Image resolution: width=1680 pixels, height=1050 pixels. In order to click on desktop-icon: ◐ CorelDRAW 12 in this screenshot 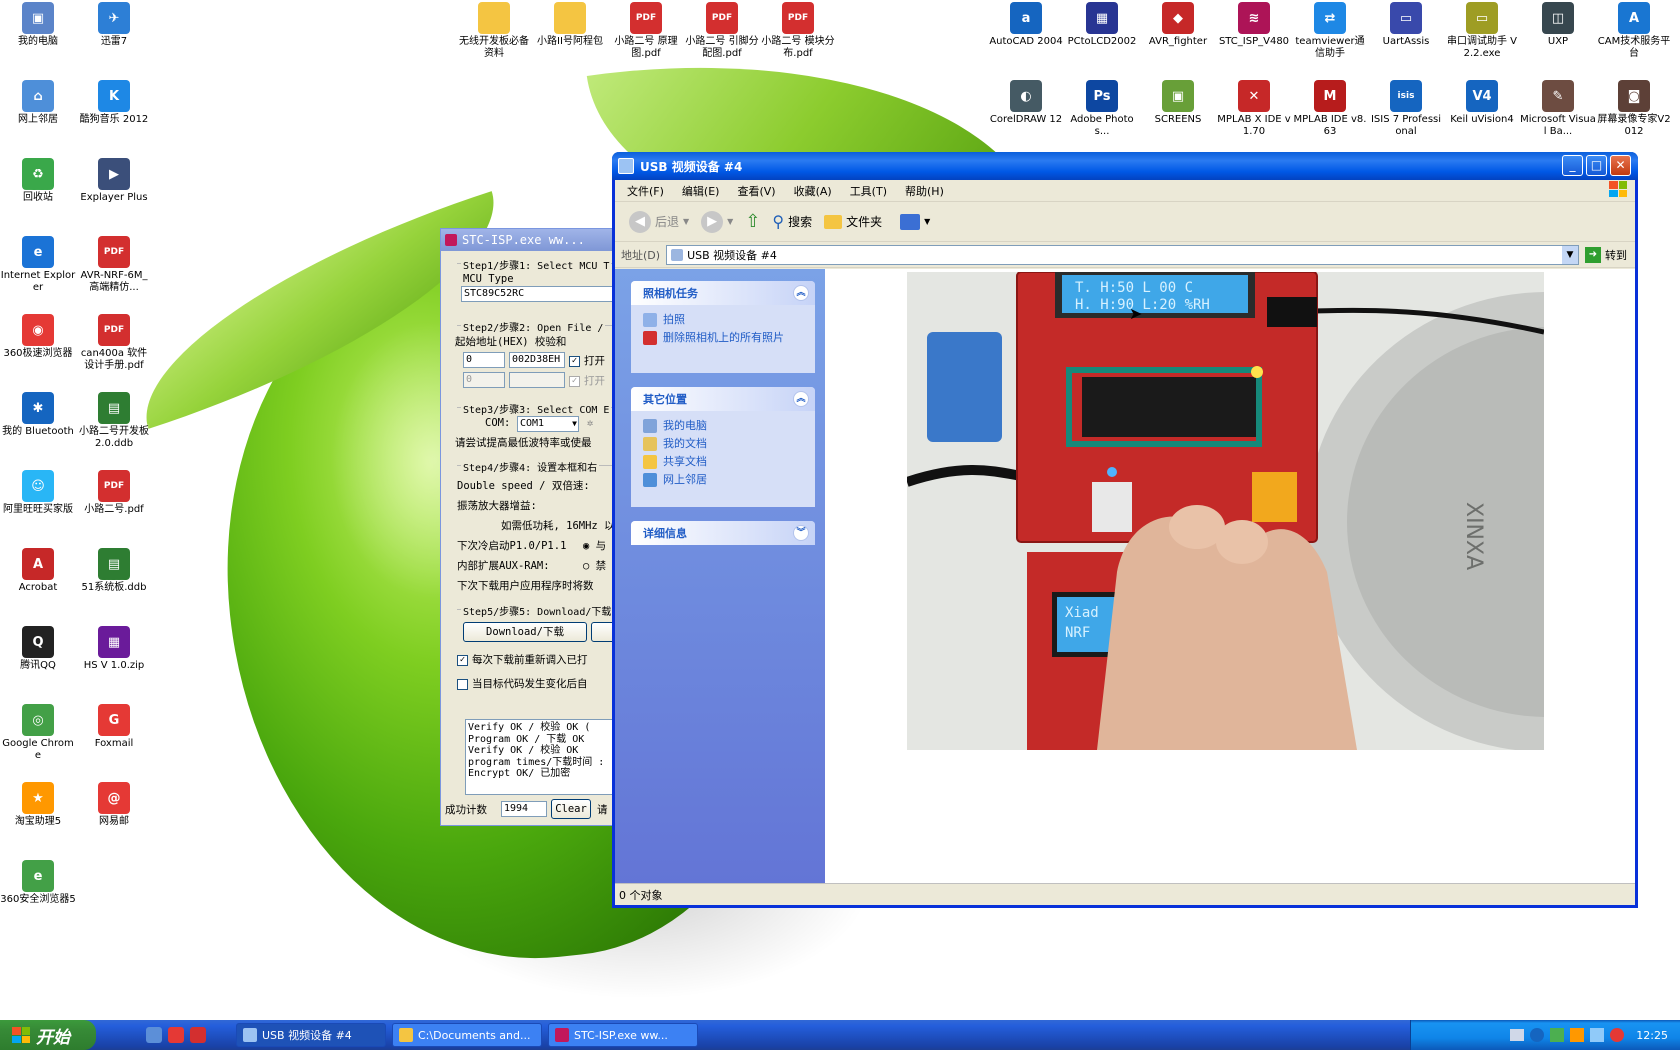, I will do `click(1026, 103)`.